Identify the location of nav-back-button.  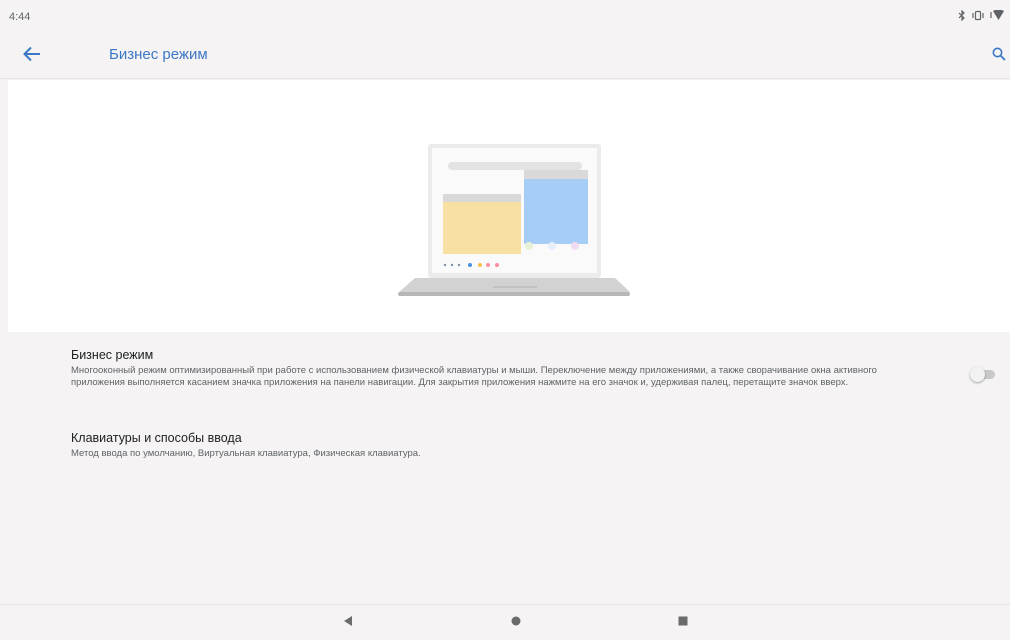
(348, 623).